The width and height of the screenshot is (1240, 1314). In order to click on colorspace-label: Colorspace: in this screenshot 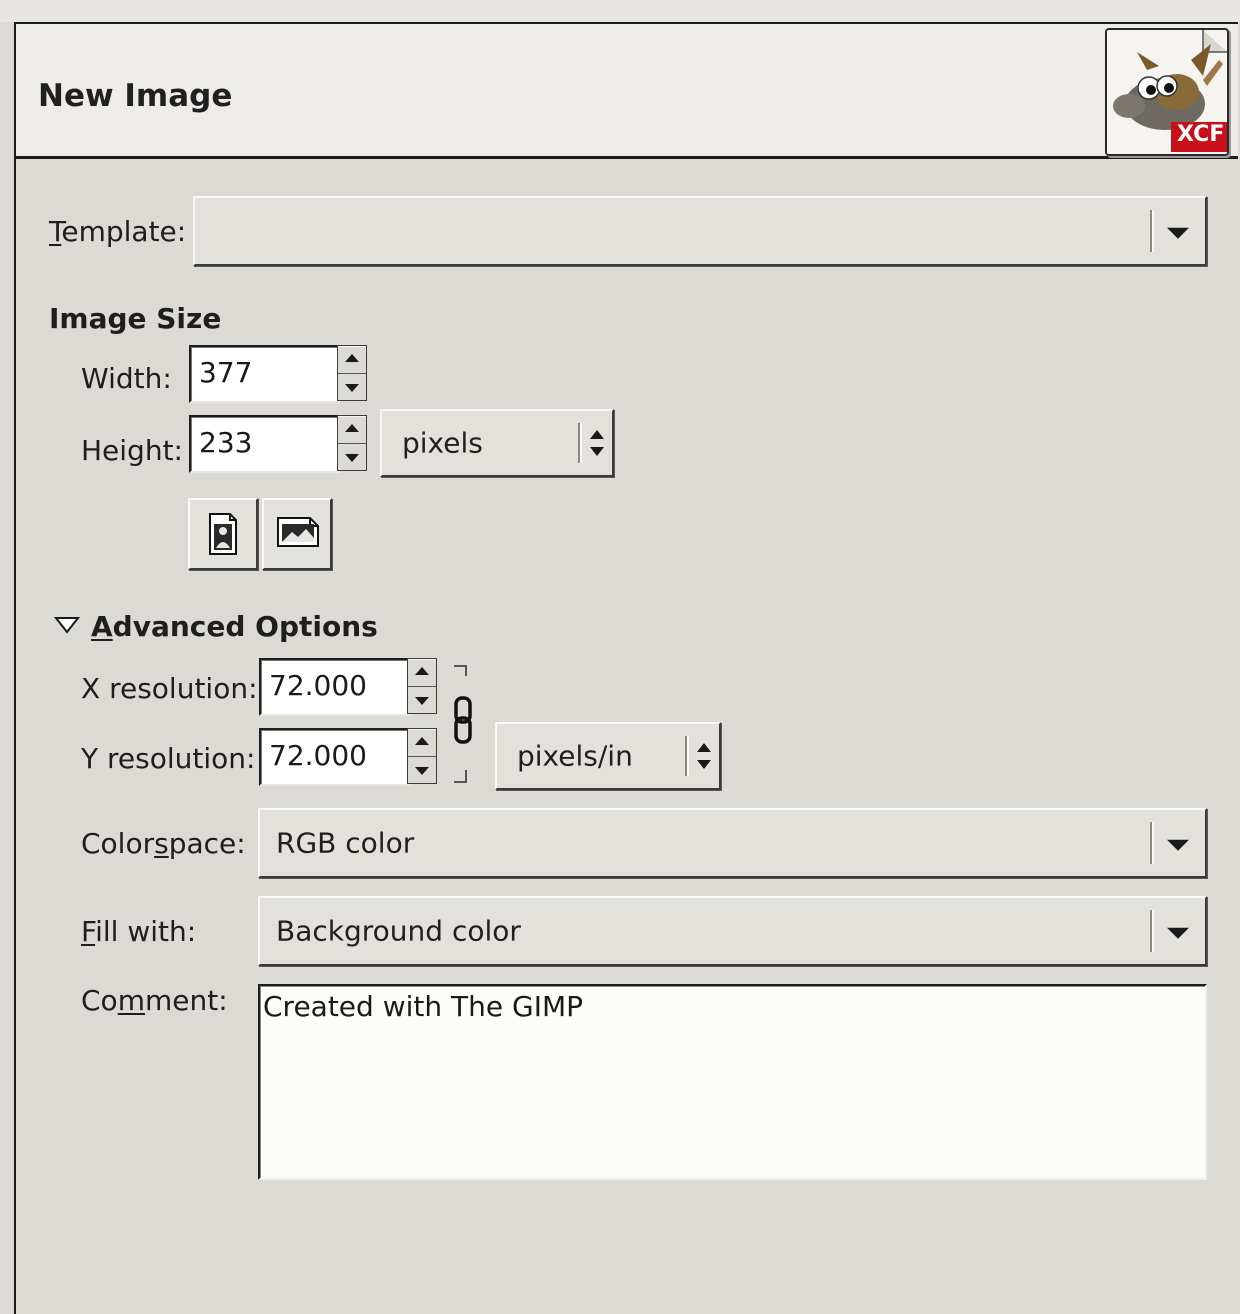, I will do `click(163, 843)`.